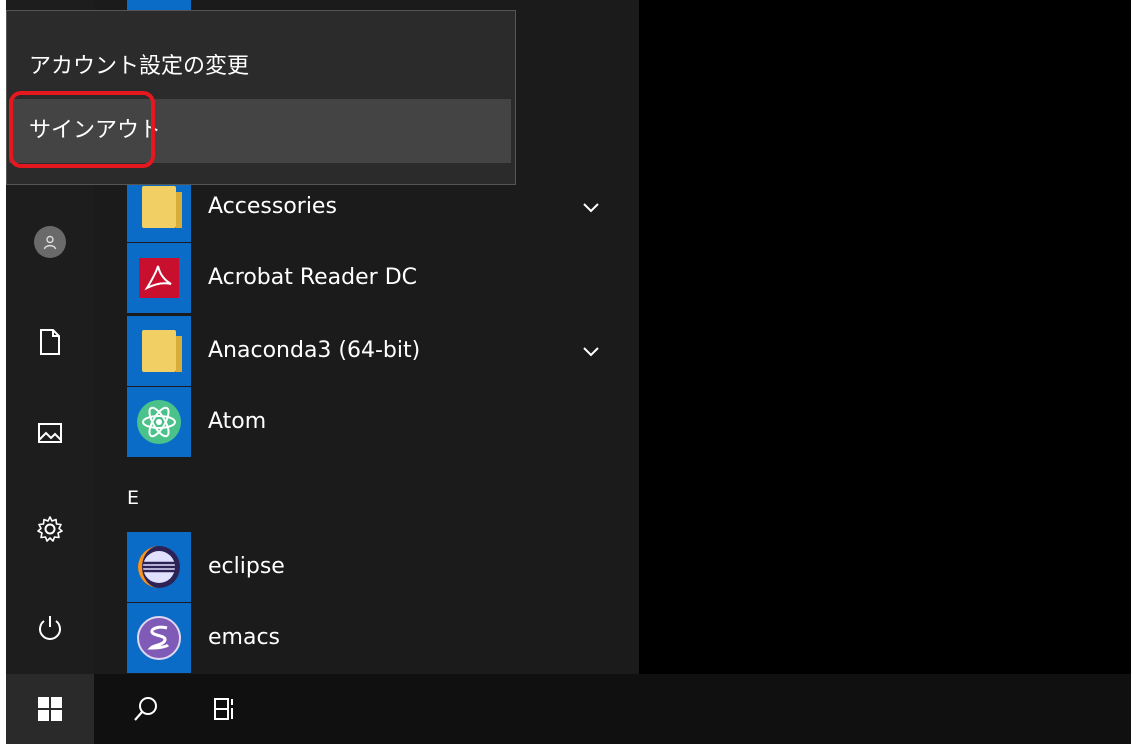  I want to click on user-icon, so click(50, 242).